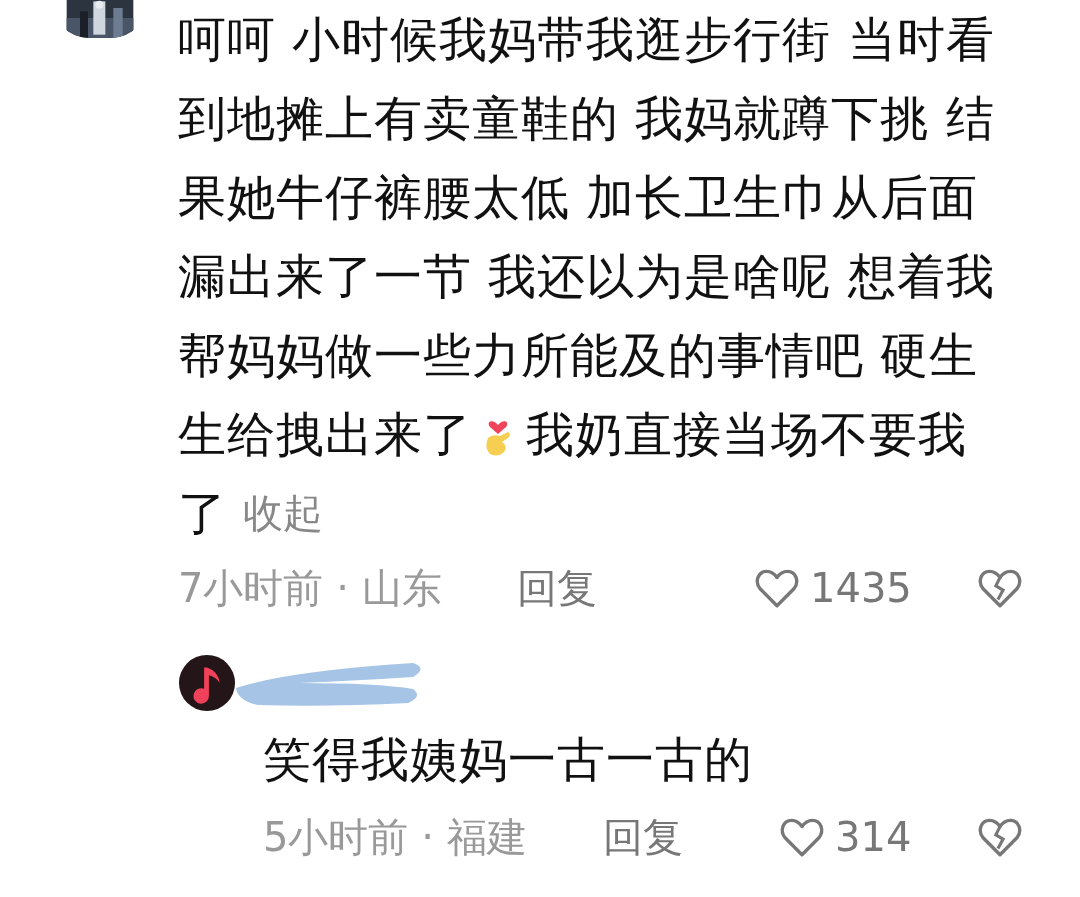 Image resolution: width=1080 pixels, height=897 pixels. Describe the element at coordinates (578, 355) in the screenshot. I see `comment-text: 帮妈妈做一些力所能及的事情吧 硬生` at that location.